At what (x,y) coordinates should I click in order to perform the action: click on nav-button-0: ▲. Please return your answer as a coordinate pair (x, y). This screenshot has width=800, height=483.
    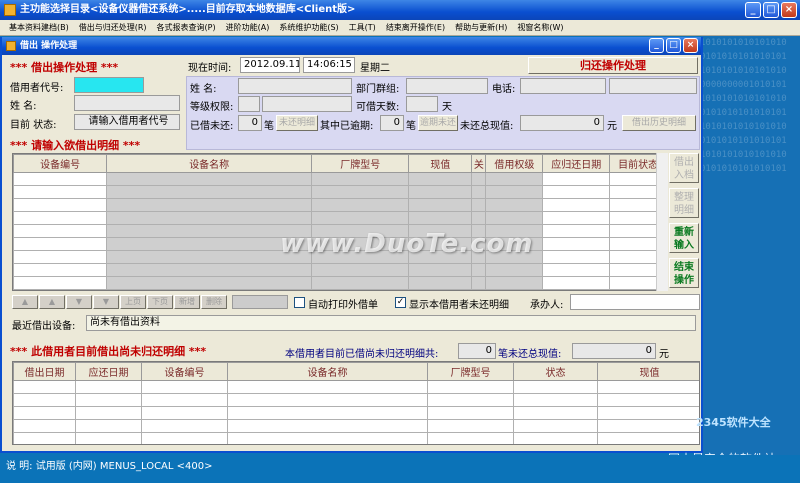
    Looking at the image, I should click on (25, 302).